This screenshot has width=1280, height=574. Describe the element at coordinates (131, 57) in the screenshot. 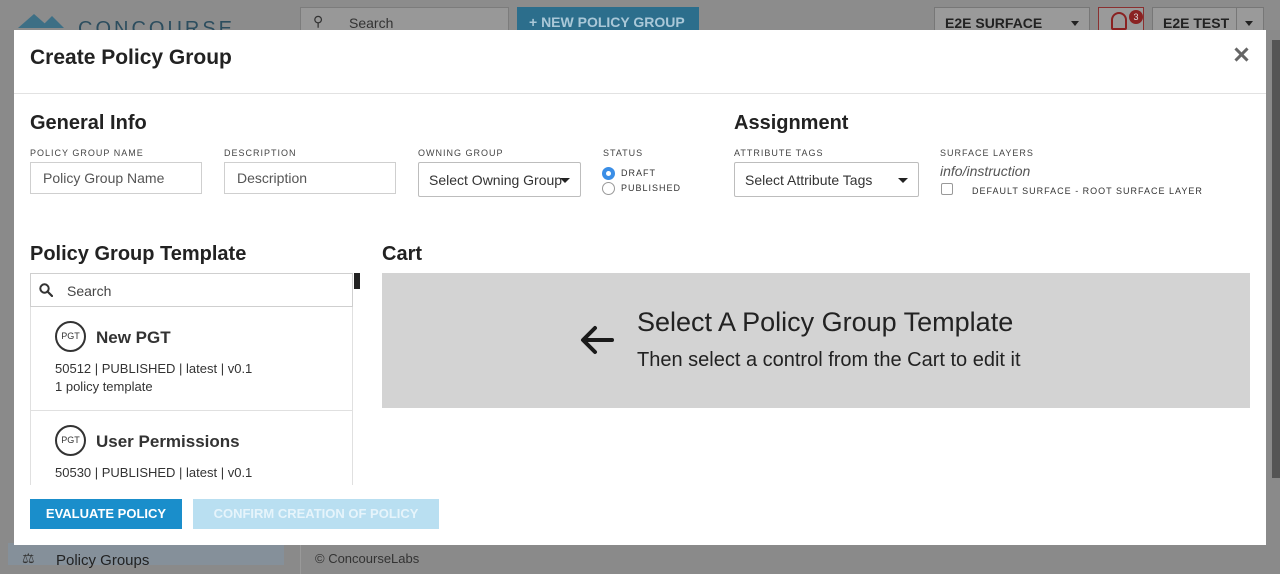

I see `modal-title: Create Policy Group` at that location.